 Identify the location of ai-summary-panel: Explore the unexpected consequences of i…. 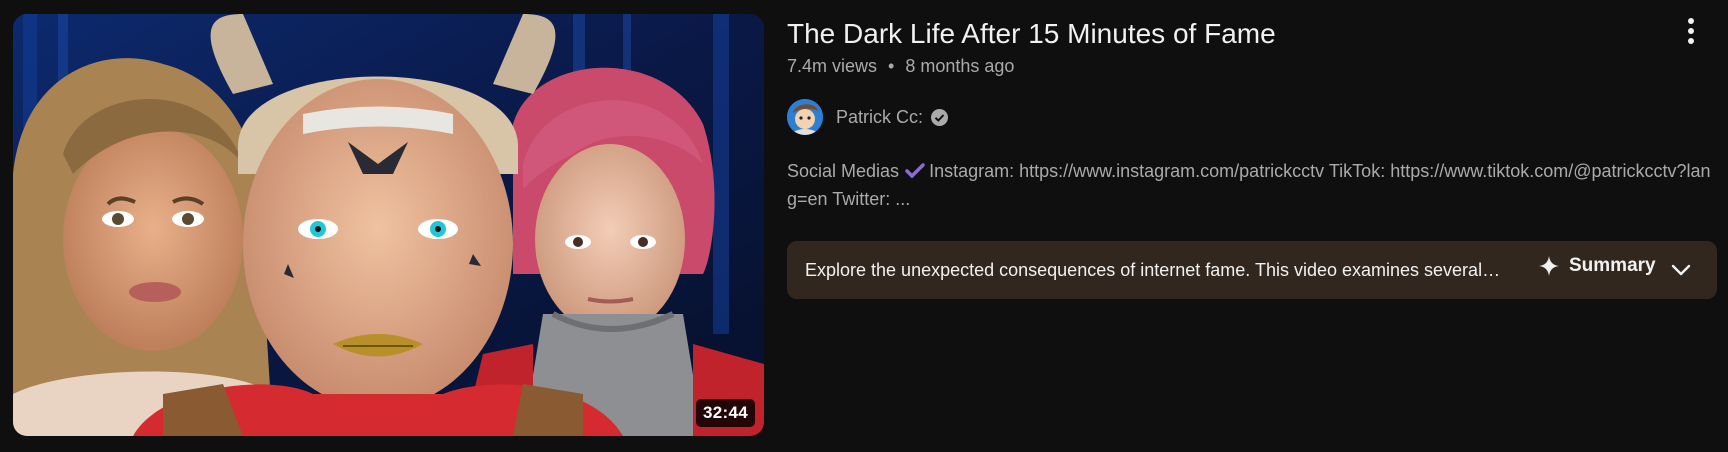
(1252, 270).